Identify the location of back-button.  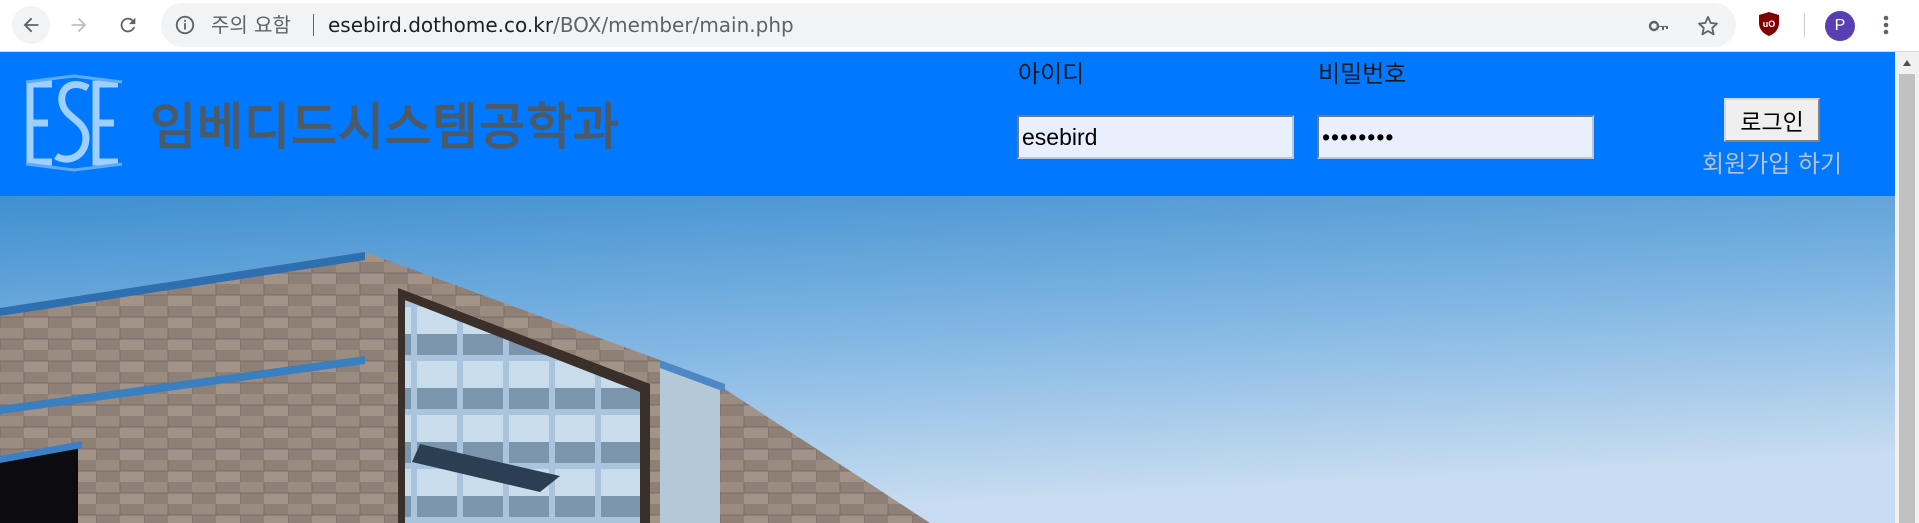
(31, 25).